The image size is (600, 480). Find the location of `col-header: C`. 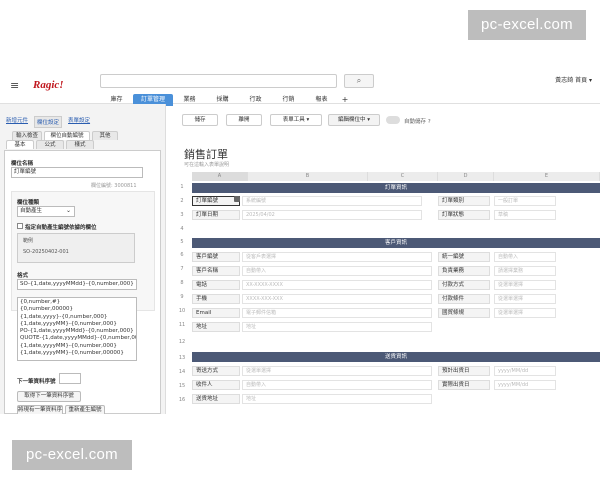

col-header: C is located at coordinates (403, 176).